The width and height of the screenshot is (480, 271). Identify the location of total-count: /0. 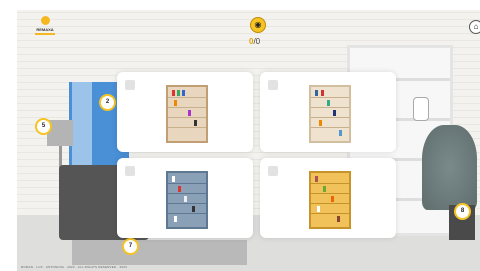
(257, 41).